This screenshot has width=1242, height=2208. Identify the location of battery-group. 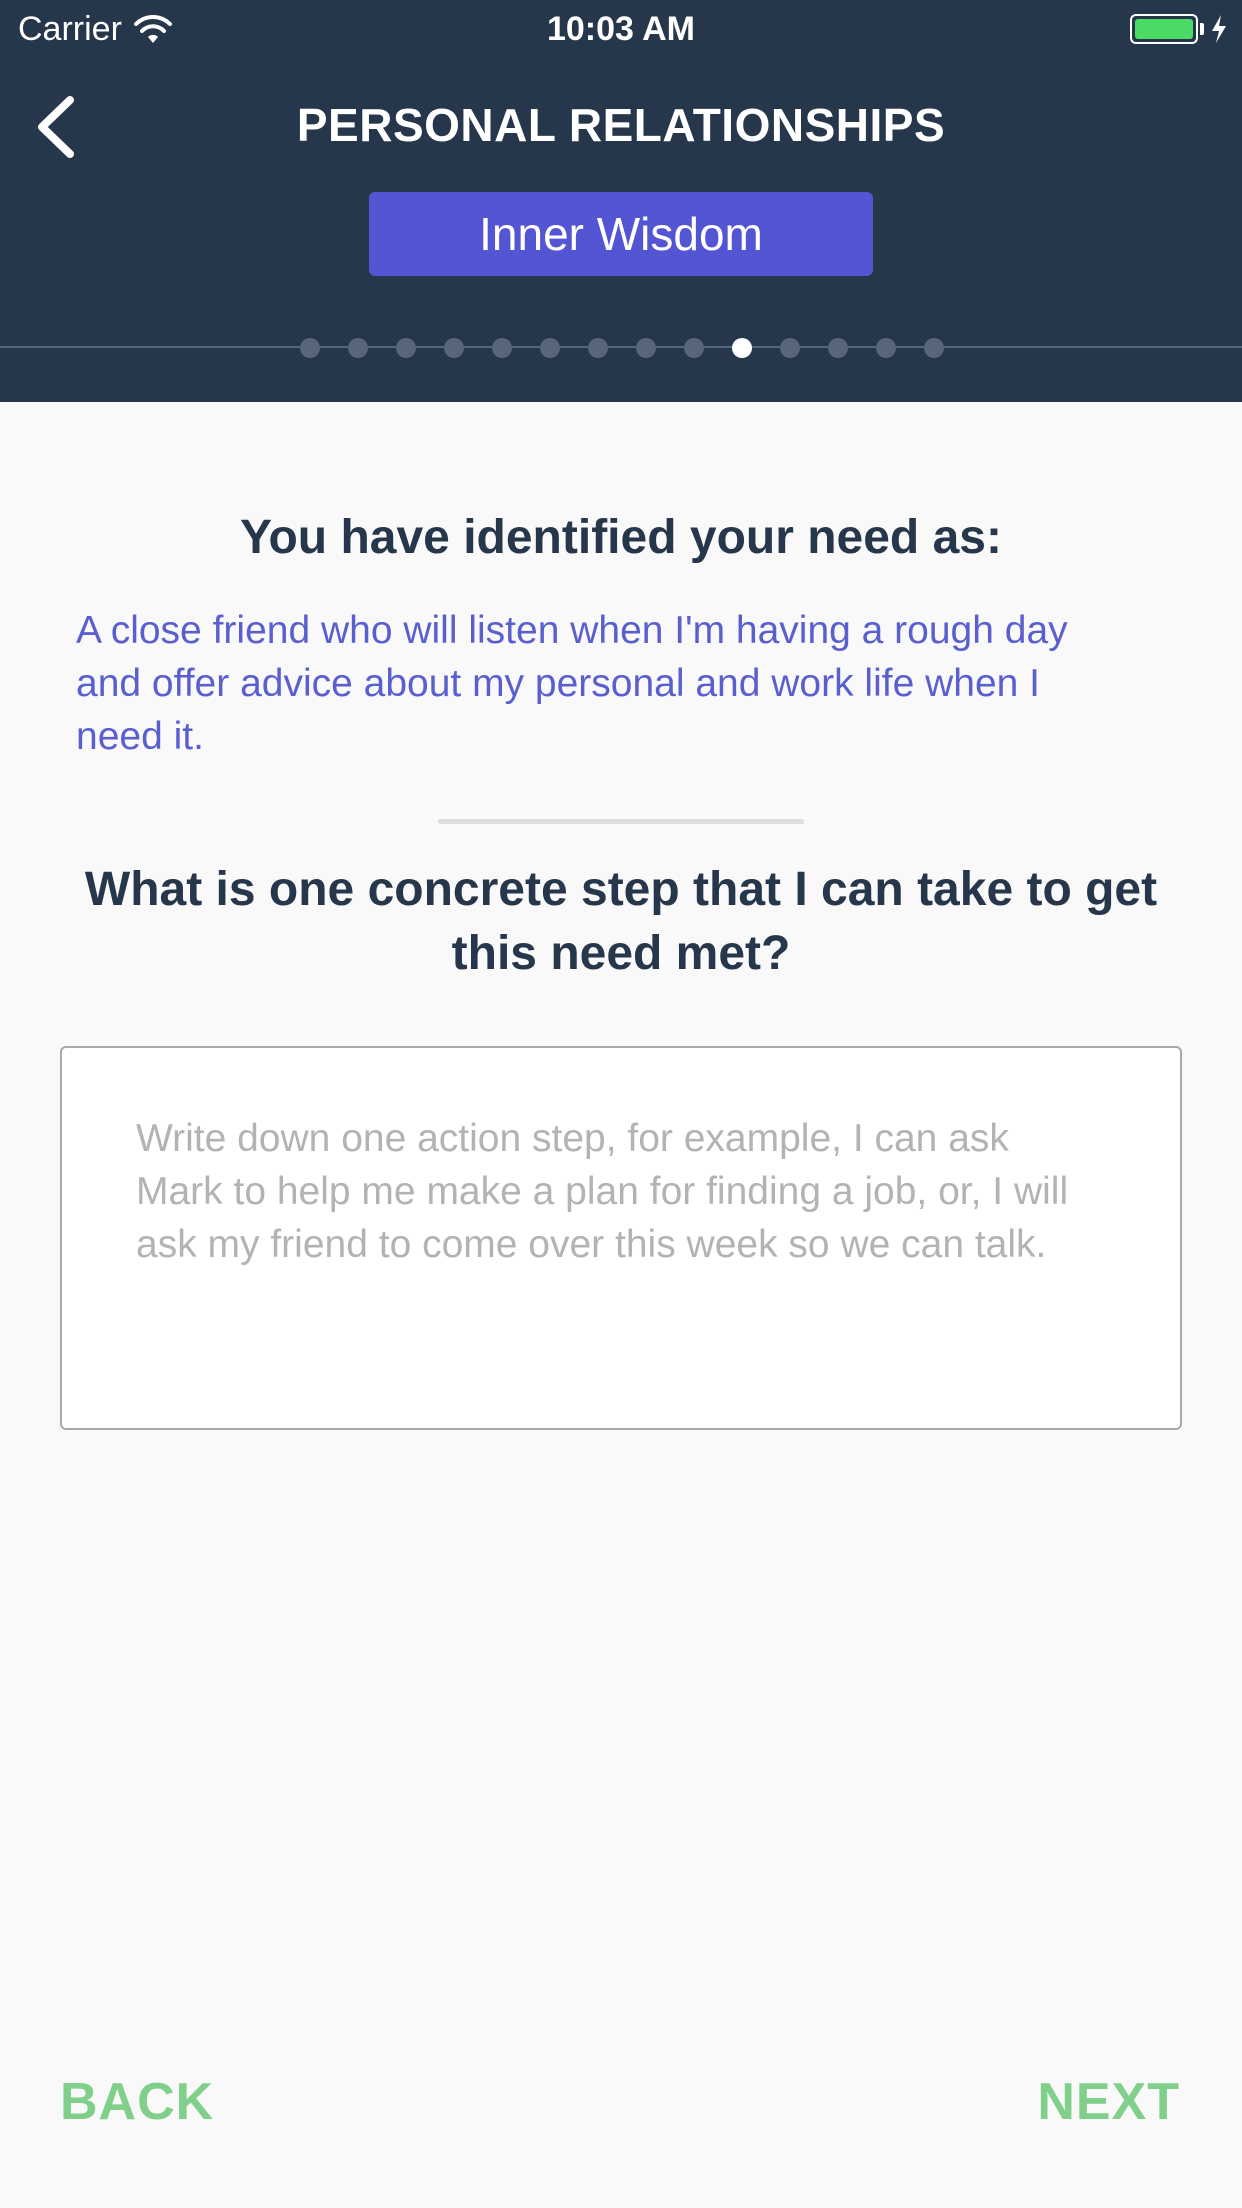
(1179, 29).